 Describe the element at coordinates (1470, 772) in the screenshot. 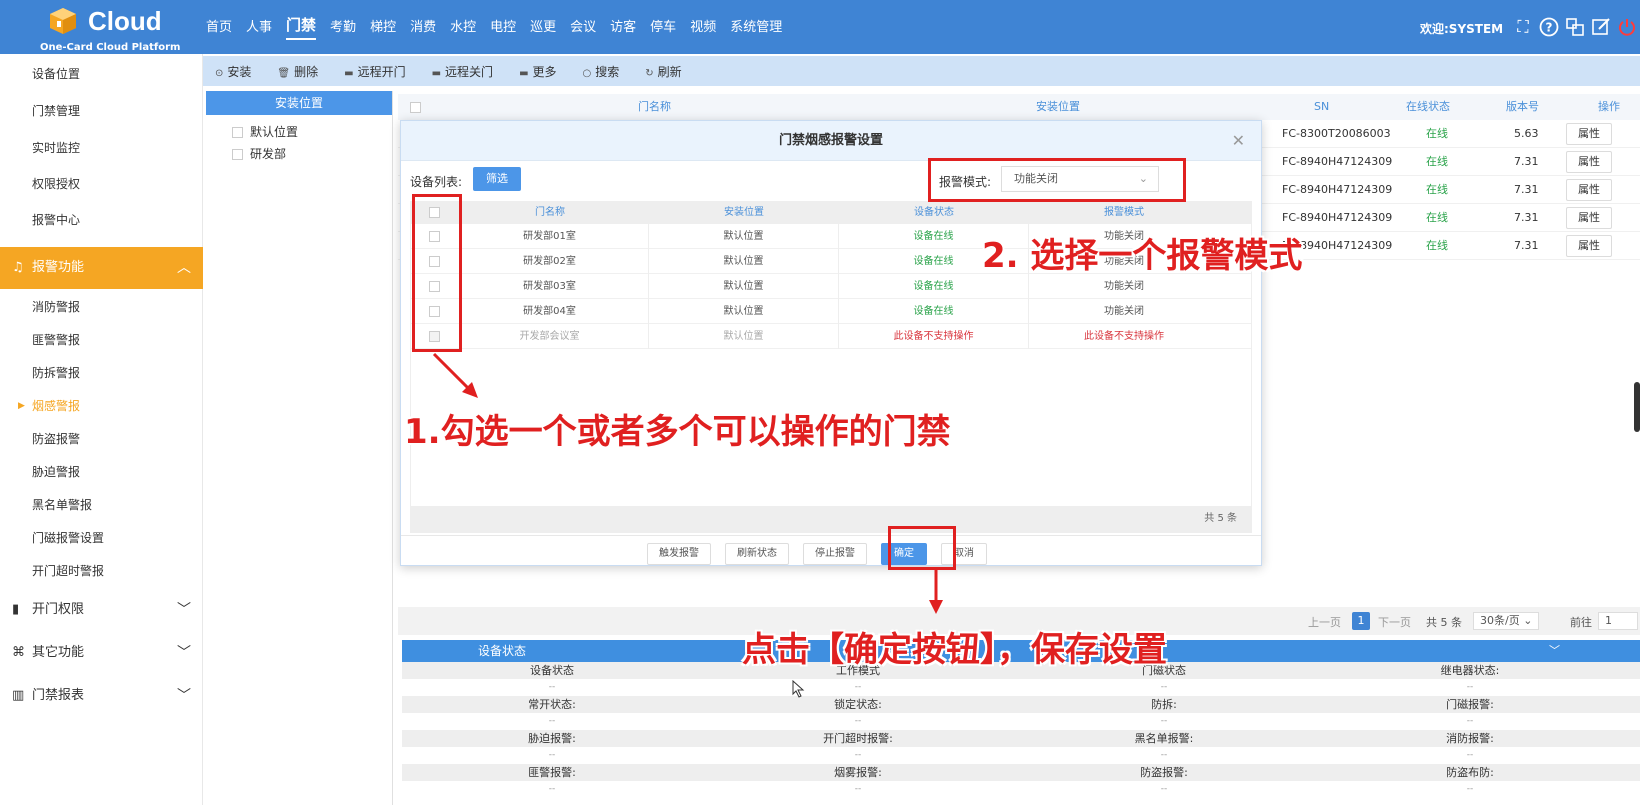

I see `status-label: 防盗布防:` at that location.